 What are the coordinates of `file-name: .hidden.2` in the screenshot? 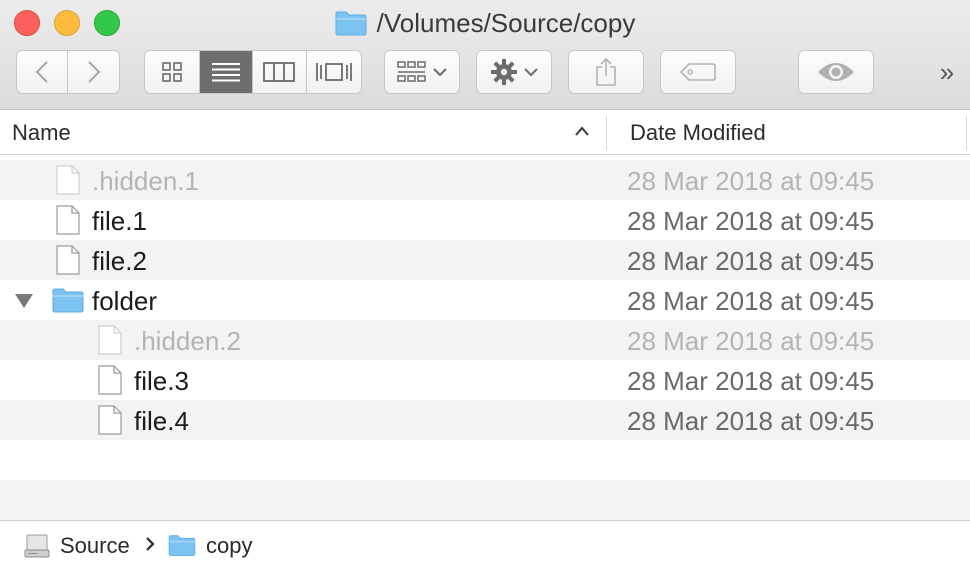 It's located at (187, 341).